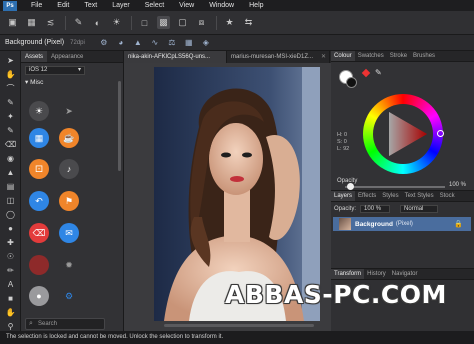 The width and height of the screenshot is (474, 344). Describe the element at coordinates (138, 43) in the screenshot. I see `levels-icon: ▲` at that location.